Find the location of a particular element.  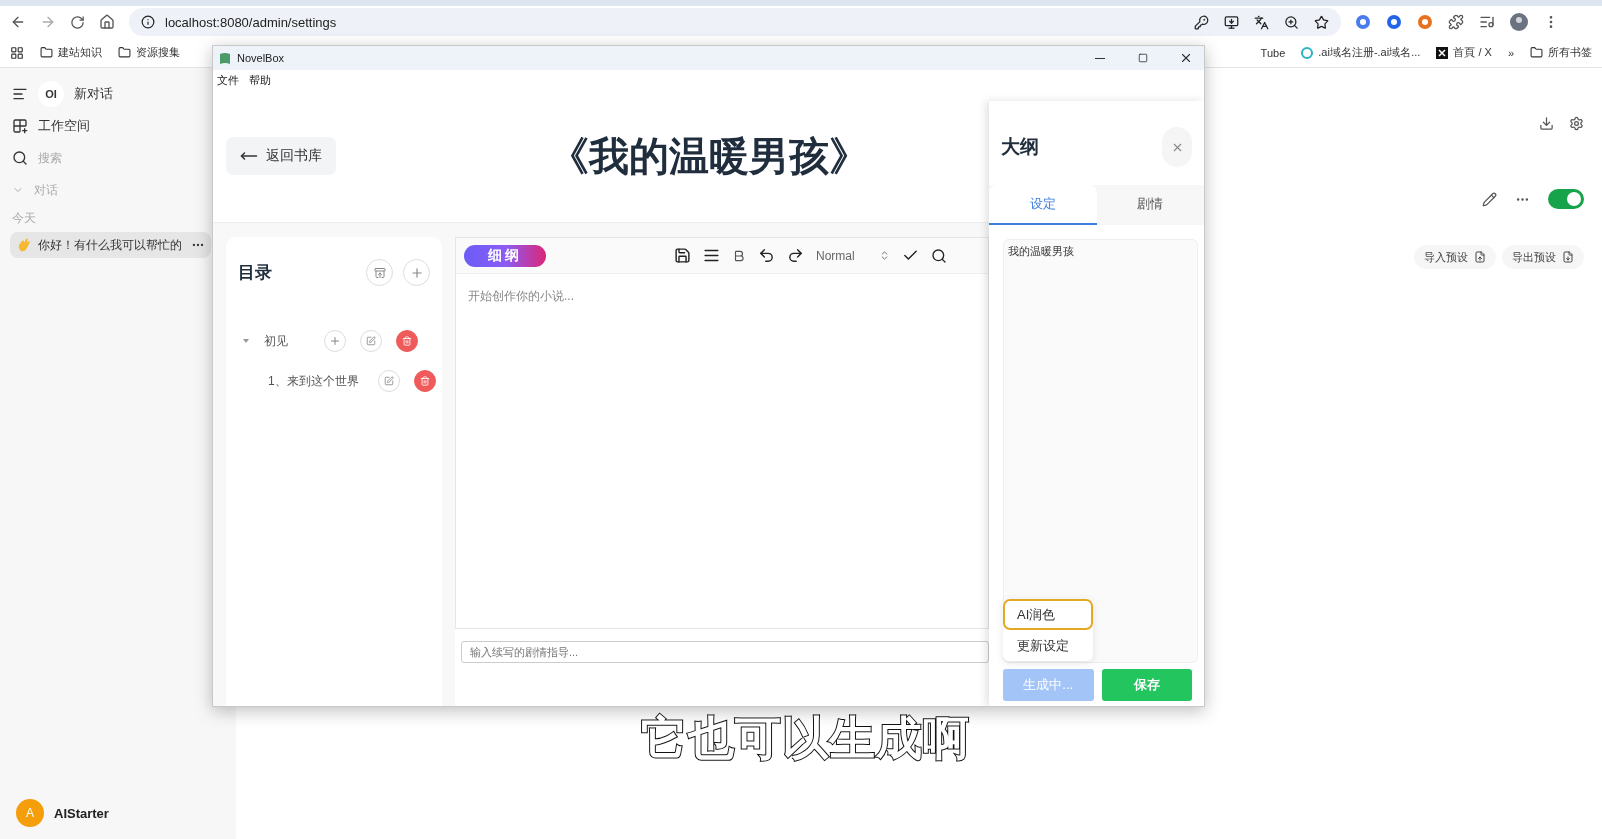

back-icon is located at coordinates (18, 22).